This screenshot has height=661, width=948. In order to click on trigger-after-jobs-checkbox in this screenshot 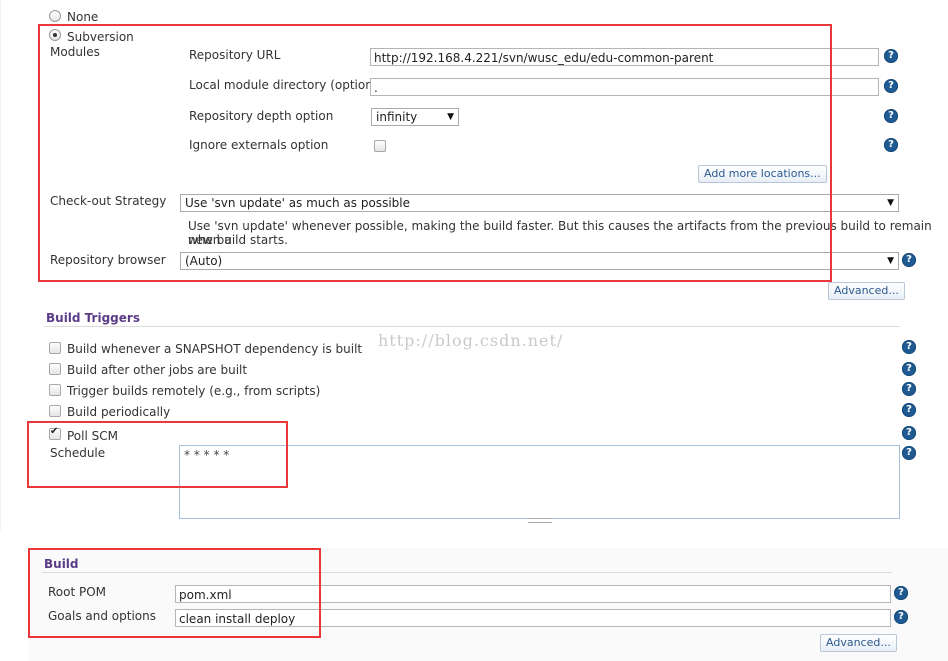, I will do `click(55, 369)`.